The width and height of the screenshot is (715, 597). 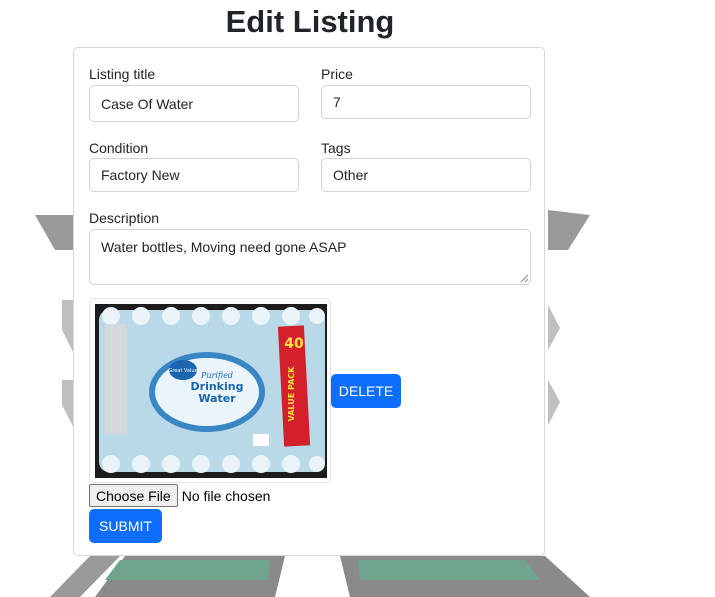 What do you see at coordinates (426, 102) in the screenshot?
I see `price-input: 7` at bounding box center [426, 102].